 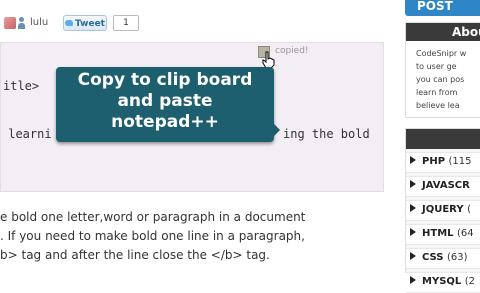 What do you see at coordinates (442, 8) in the screenshot?
I see `post-button: POST` at bounding box center [442, 8].